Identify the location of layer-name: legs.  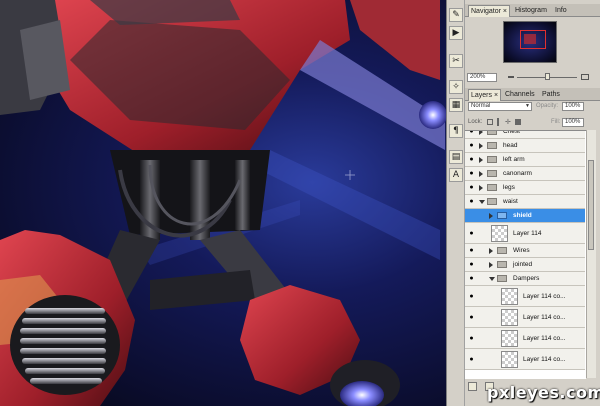
(509, 187).